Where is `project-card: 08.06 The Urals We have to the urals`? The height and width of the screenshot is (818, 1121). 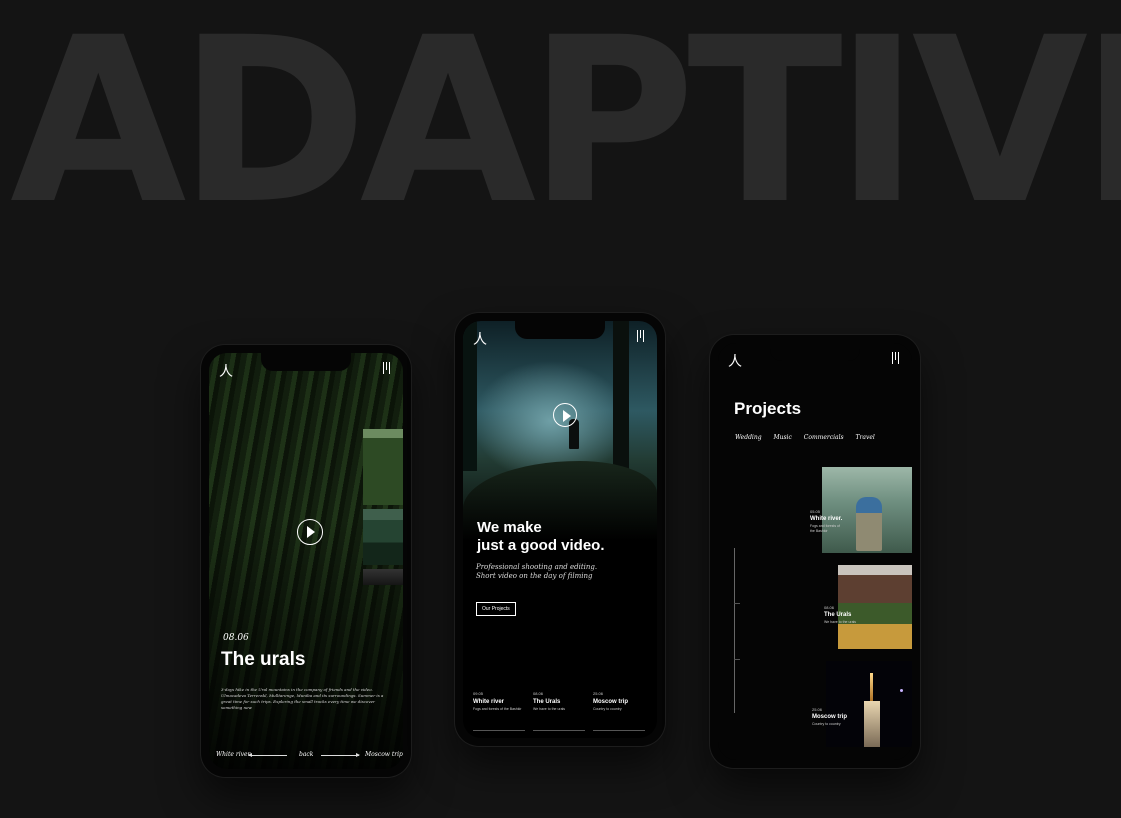 project-card: 08.06 The Urals We have to the urals is located at coordinates (560, 711).